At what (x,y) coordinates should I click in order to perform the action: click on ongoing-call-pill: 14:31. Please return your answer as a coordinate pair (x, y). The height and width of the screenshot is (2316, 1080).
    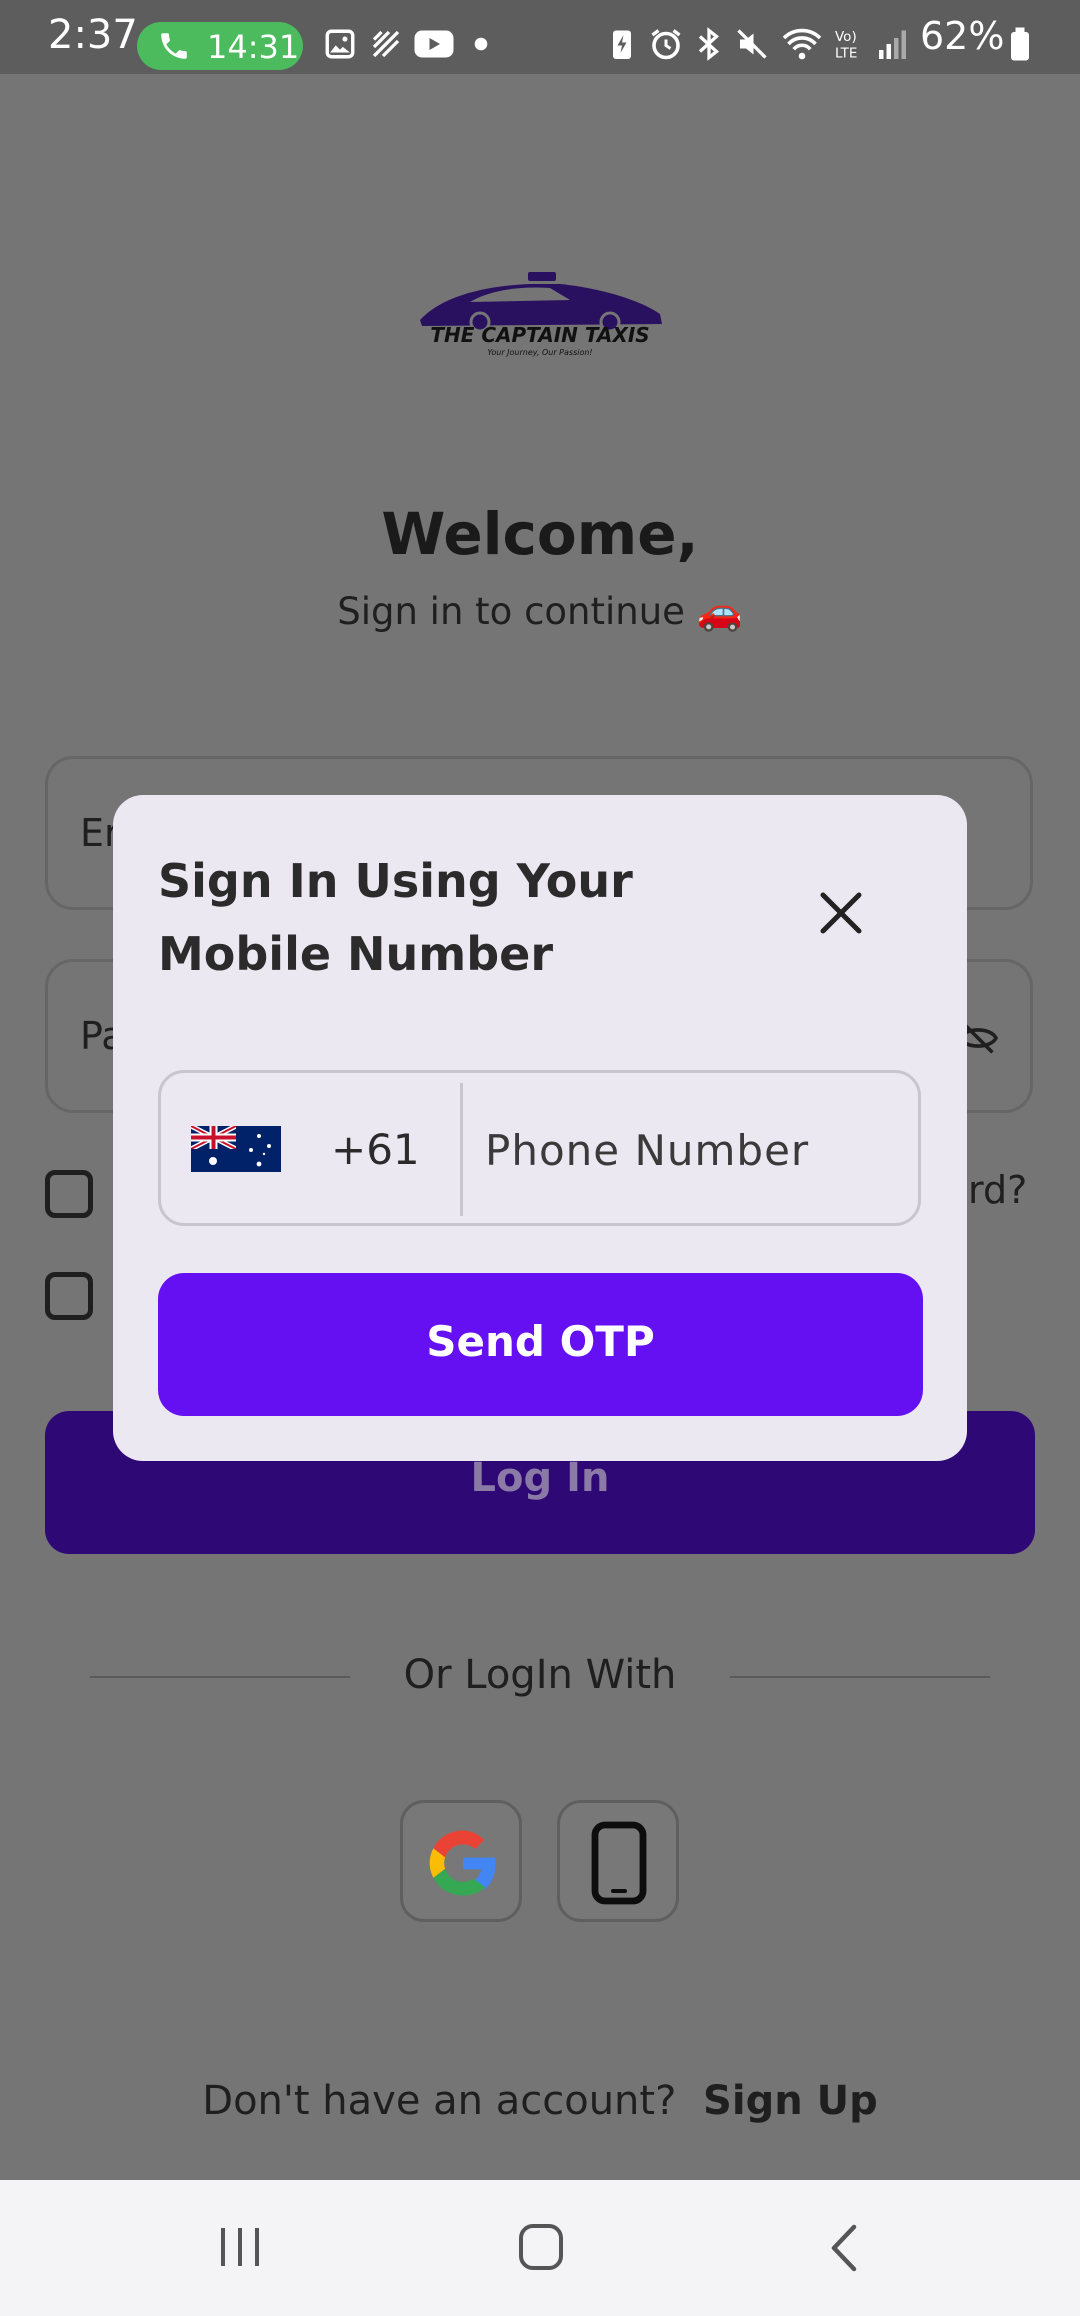
    Looking at the image, I should click on (220, 46).